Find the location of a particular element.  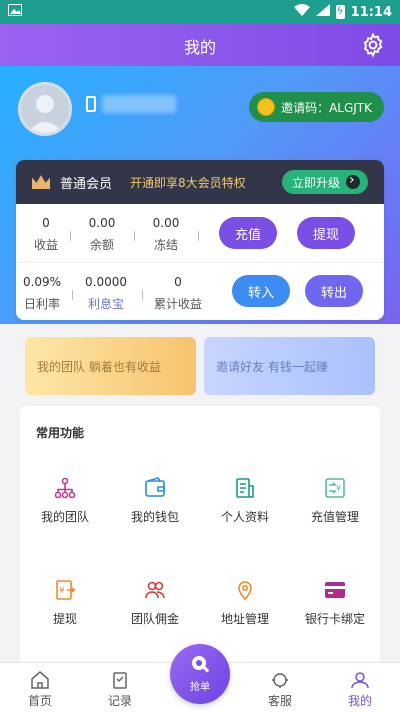

func-bank-card: 银行卡绑定 is located at coordinates (335, 602).